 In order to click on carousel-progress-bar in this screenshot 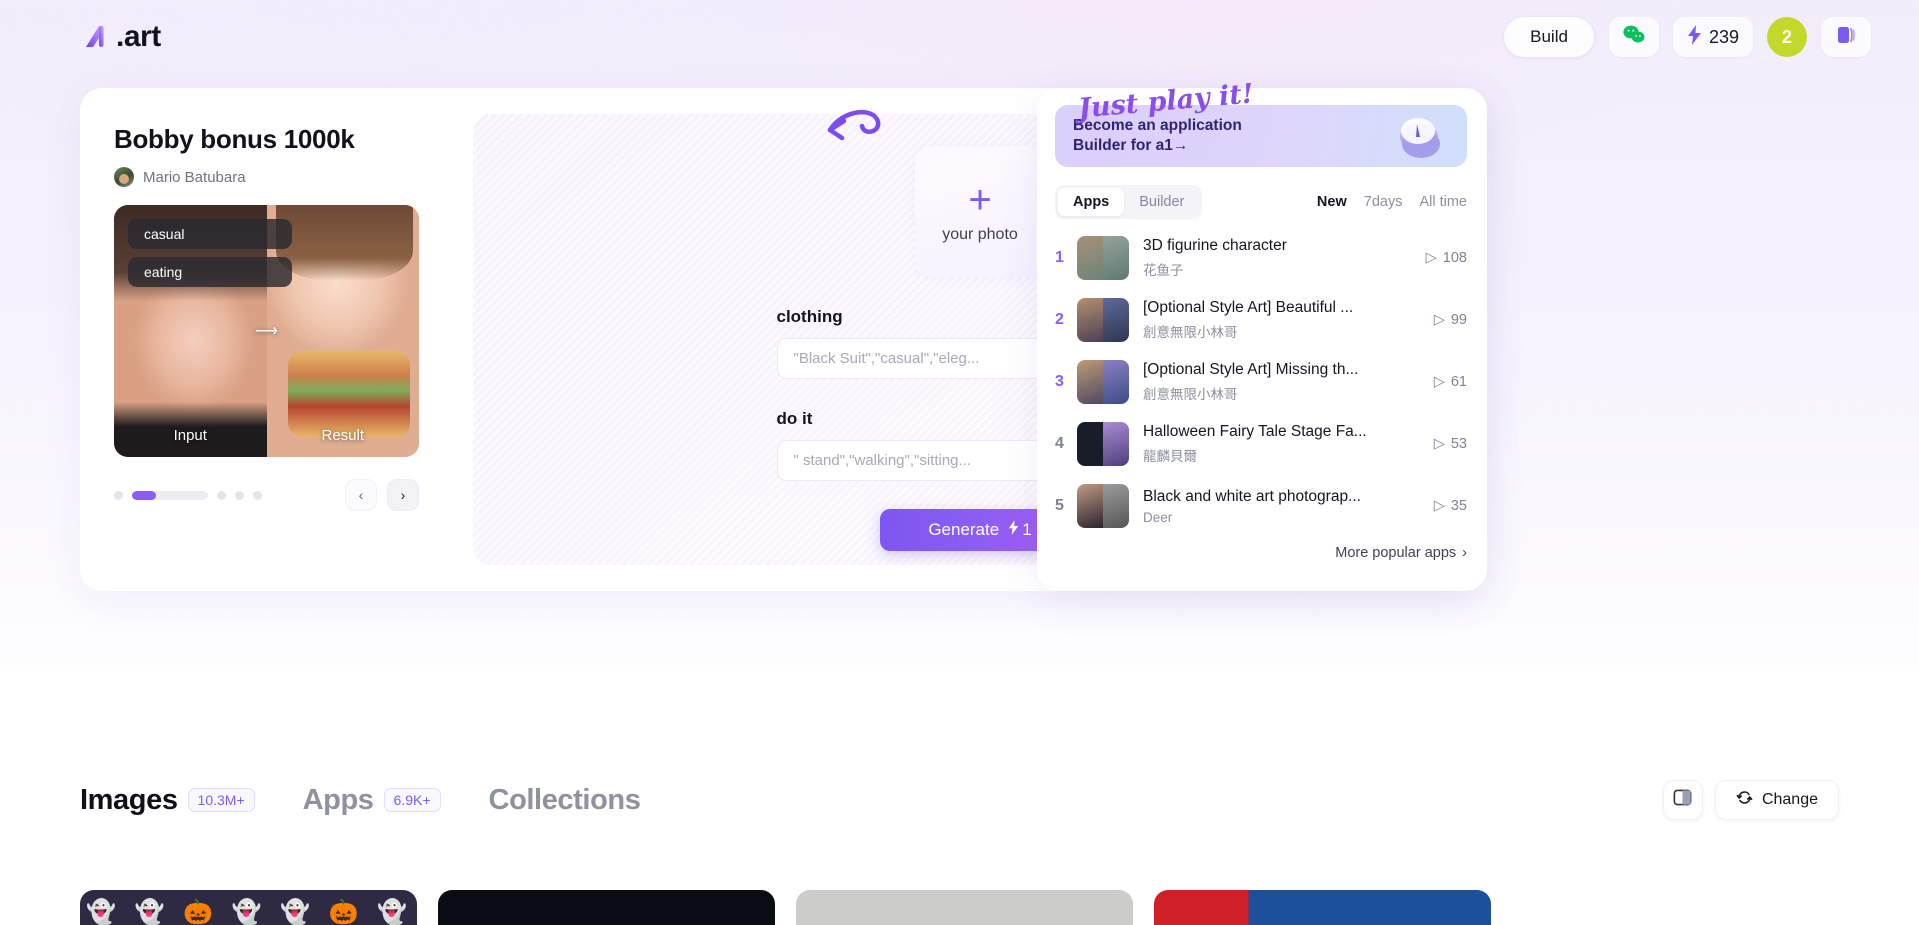, I will do `click(170, 495)`.